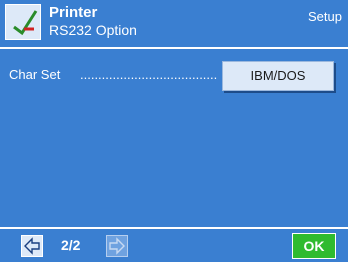 This screenshot has width=348, height=262. Describe the element at coordinates (93, 30) in the screenshot. I see `page-subtitle: RS232 Option` at that location.